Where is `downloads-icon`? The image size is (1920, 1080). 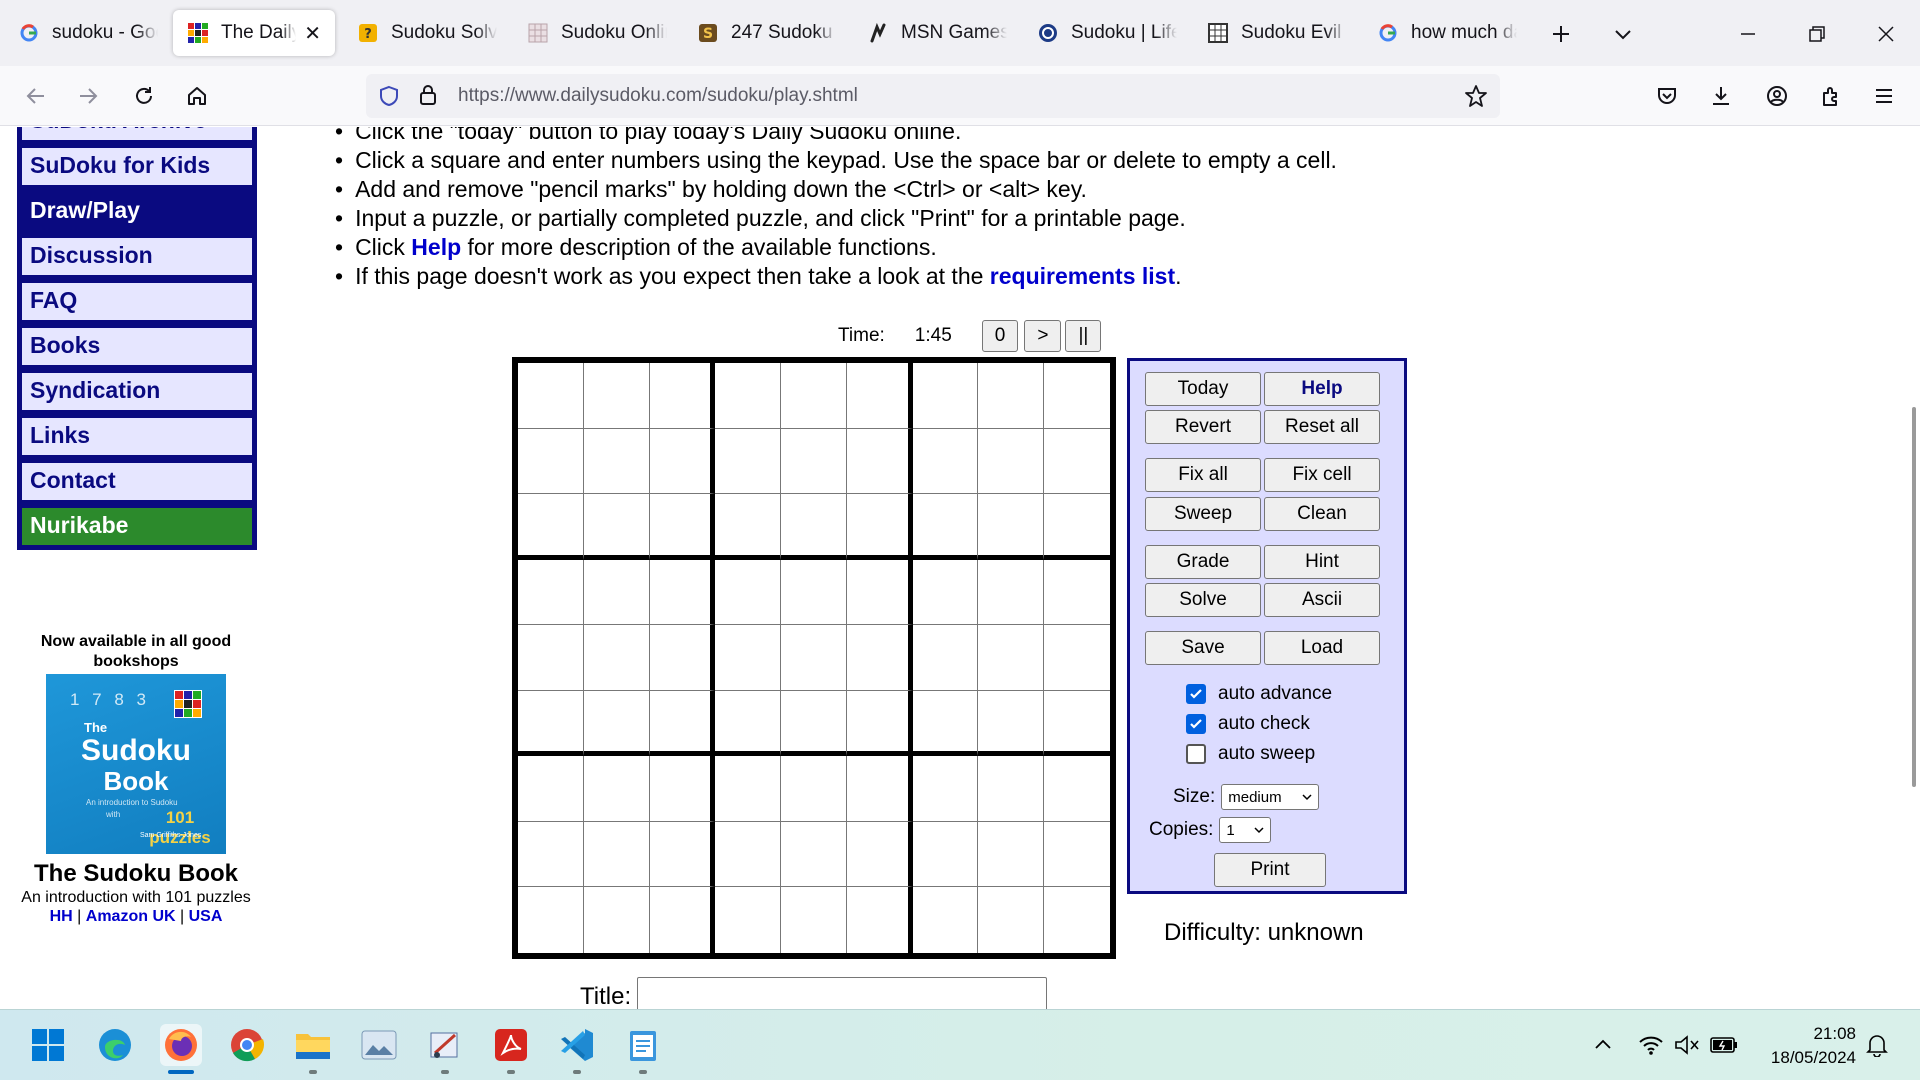
downloads-icon is located at coordinates (1721, 96).